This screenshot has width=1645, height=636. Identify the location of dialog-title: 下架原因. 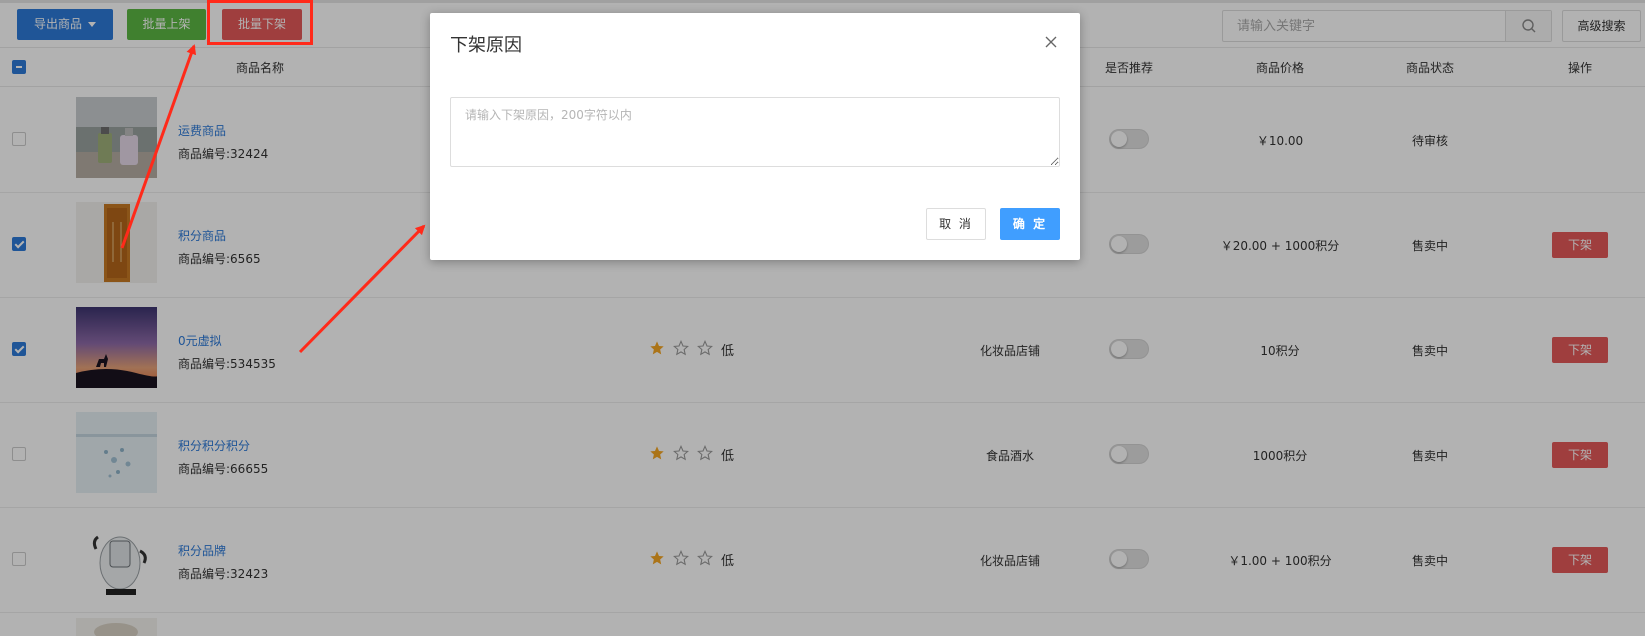
(486, 45).